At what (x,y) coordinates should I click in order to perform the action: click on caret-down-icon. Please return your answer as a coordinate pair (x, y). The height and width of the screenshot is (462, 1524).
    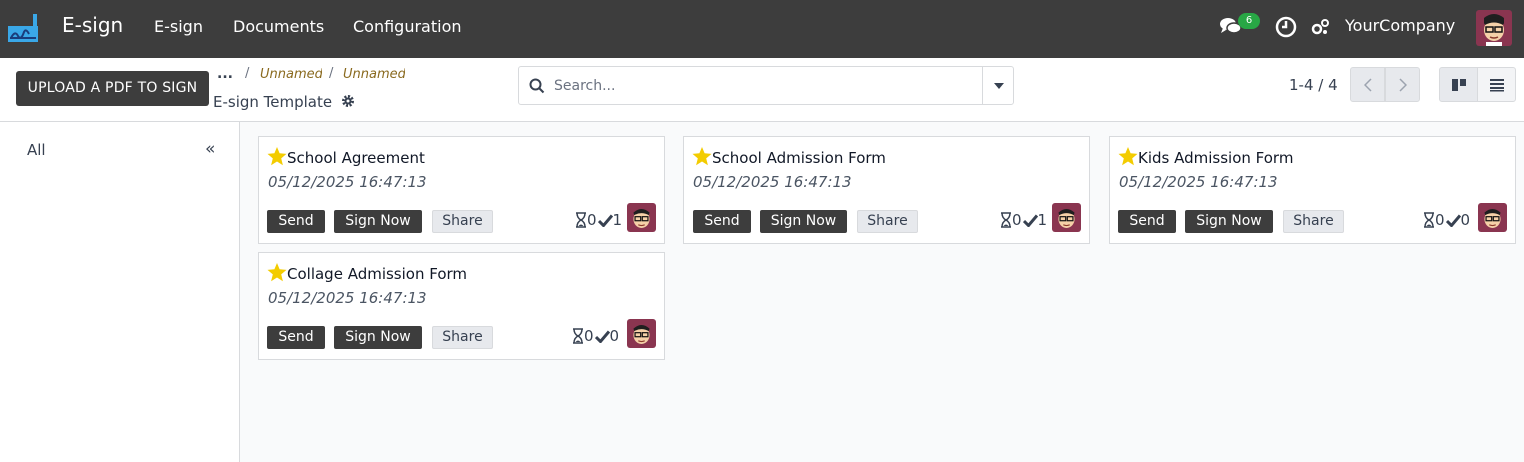
    Looking at the image, I should click on (998, 85).